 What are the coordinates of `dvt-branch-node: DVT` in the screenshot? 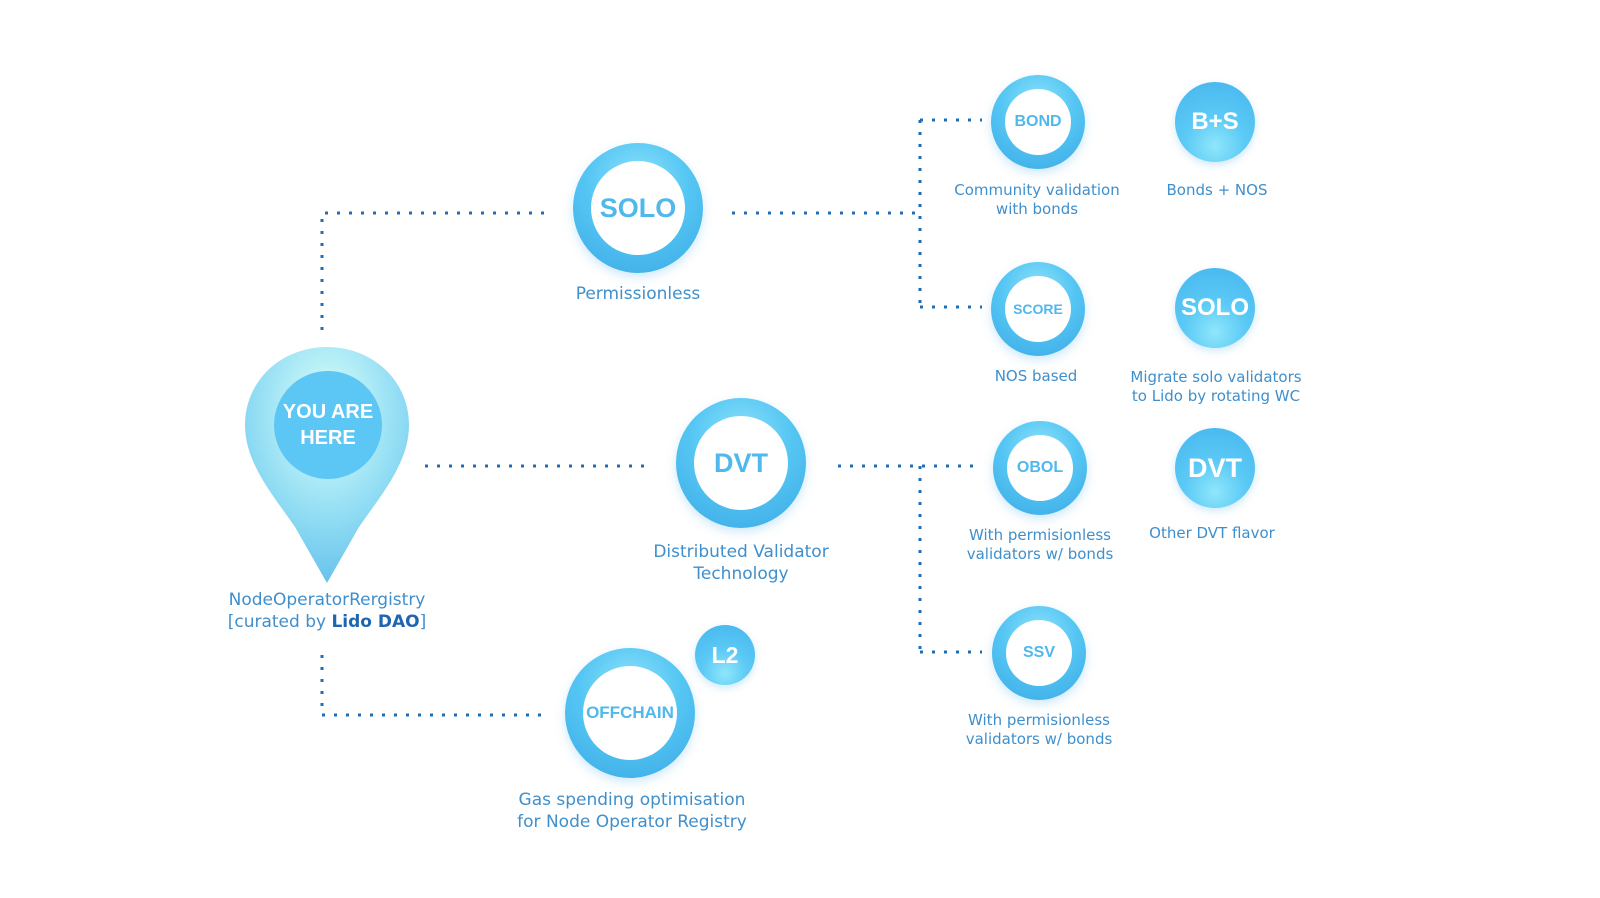 It's located at (741, 463).